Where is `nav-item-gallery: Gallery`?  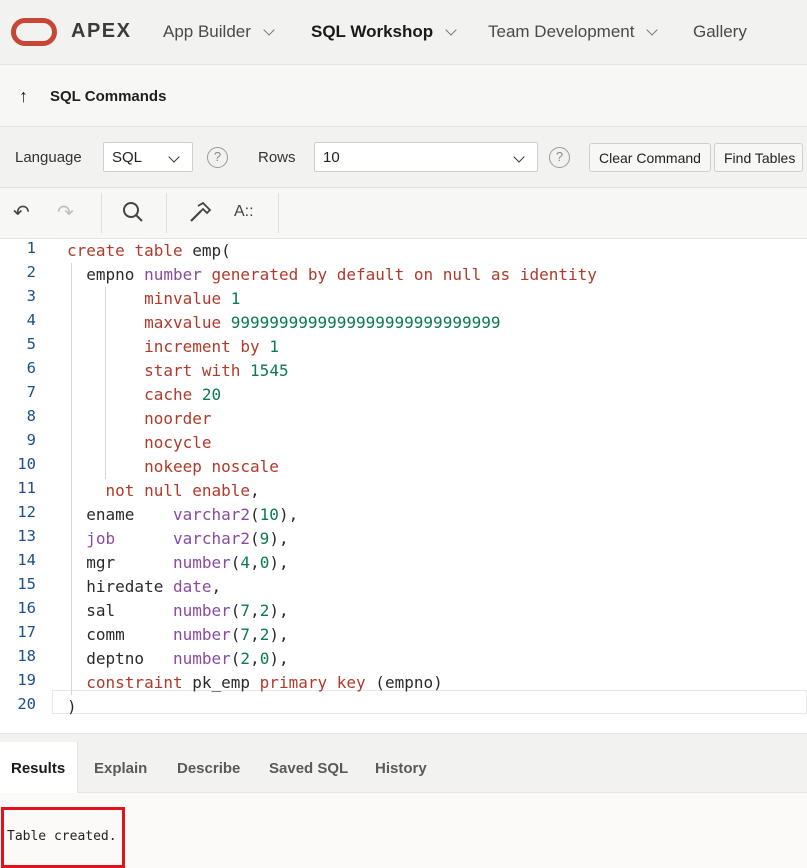
nav-item-gallery: Gallery is located at coordinates (720, 32).